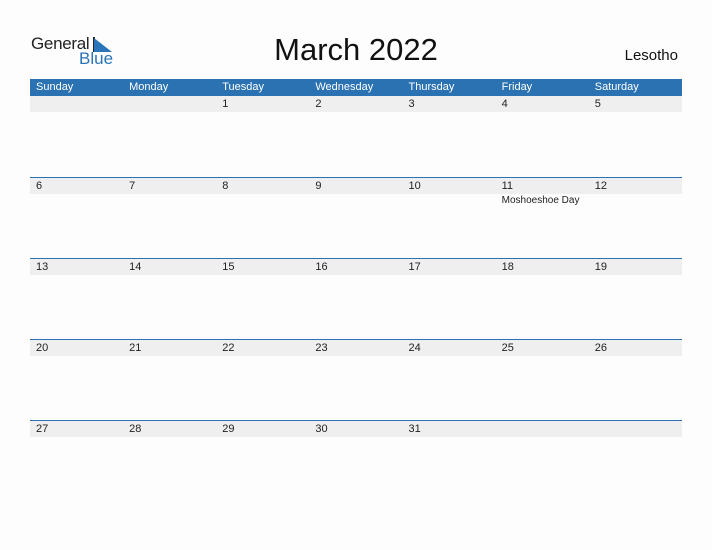 The image size is (712, 550). What do you see at coordinates (42, 267) in the screenshot?
I see `day-number: 13` at bounding box center [42, 267].